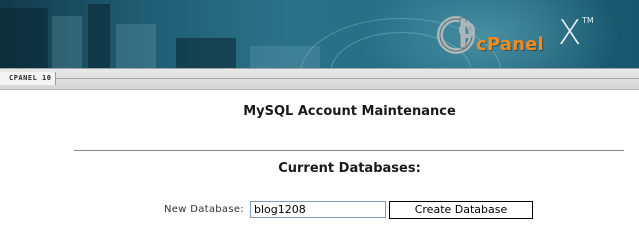  What do you see at coordinates (204, 209) in the screenshot?
I see `new-database-label: New Database:` at bounding box center [204, 209].